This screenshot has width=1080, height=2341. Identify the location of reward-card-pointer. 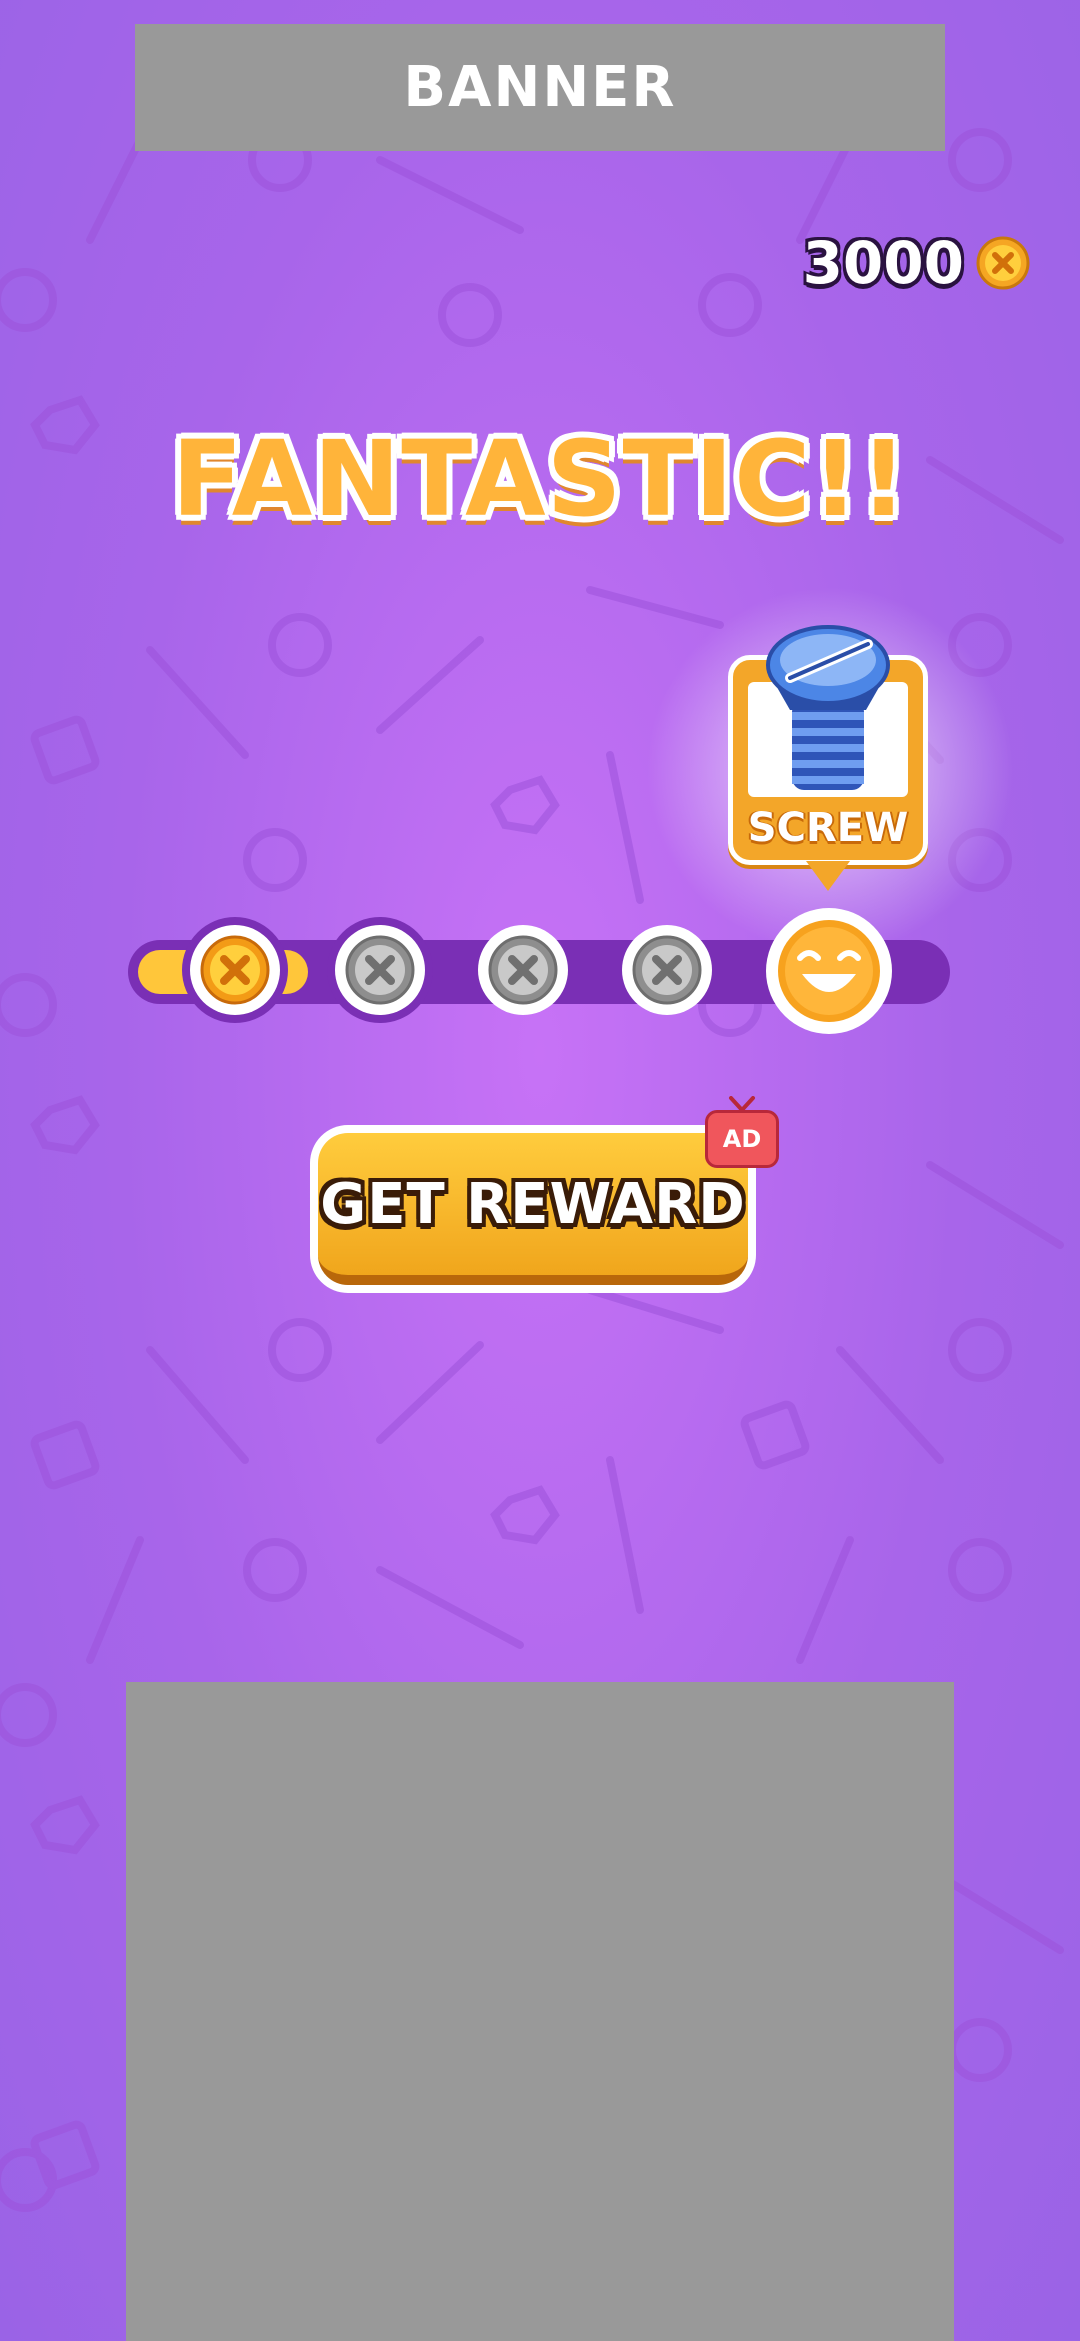
(828, 876).